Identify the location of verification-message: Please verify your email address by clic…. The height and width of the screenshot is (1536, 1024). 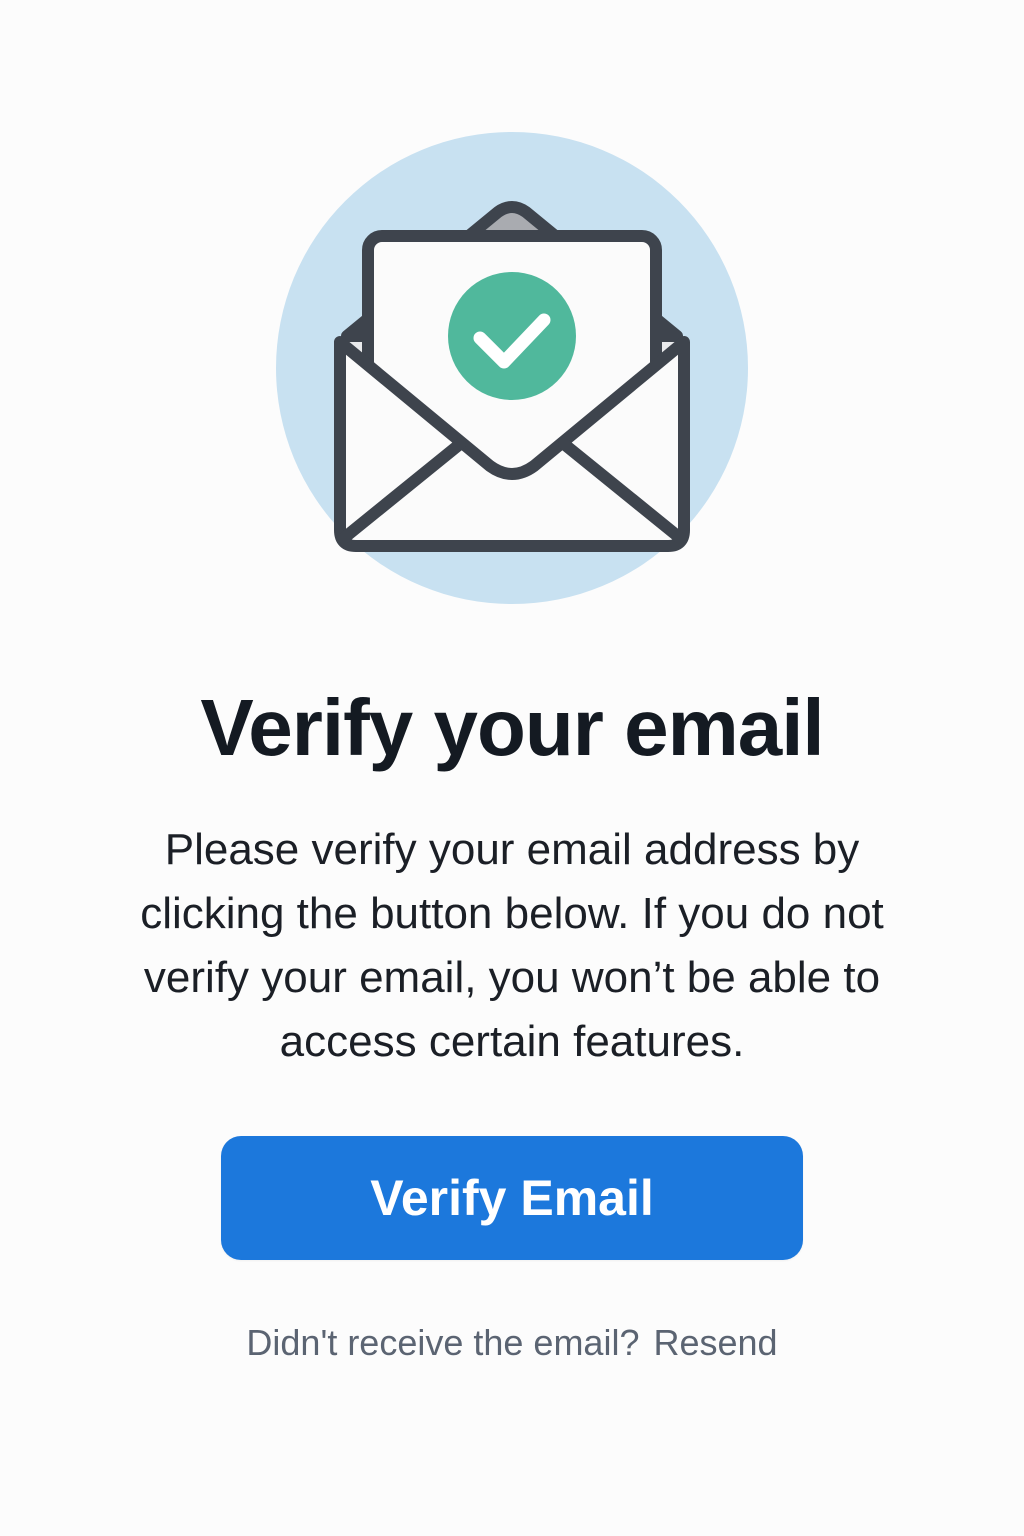
(512, 945).